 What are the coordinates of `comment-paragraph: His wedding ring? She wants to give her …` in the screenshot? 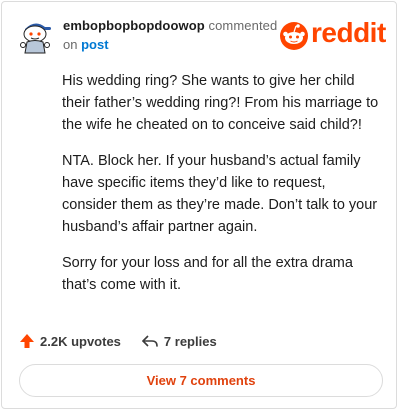 It's located at (220, 103).